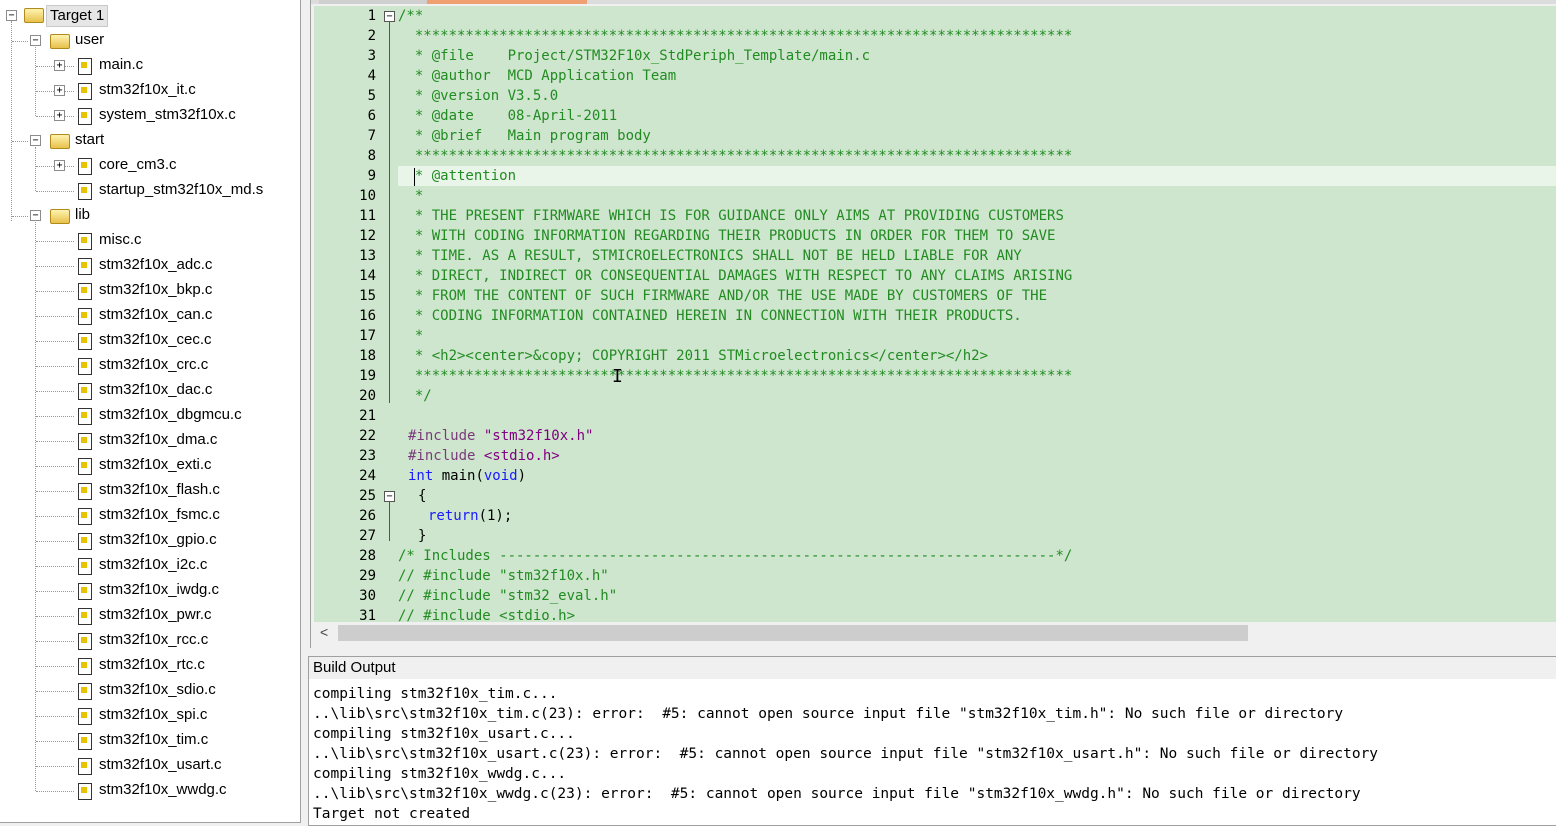  Describe the element at coordinates (414, 177) in the screenshot. I see `text-caret` at that location.